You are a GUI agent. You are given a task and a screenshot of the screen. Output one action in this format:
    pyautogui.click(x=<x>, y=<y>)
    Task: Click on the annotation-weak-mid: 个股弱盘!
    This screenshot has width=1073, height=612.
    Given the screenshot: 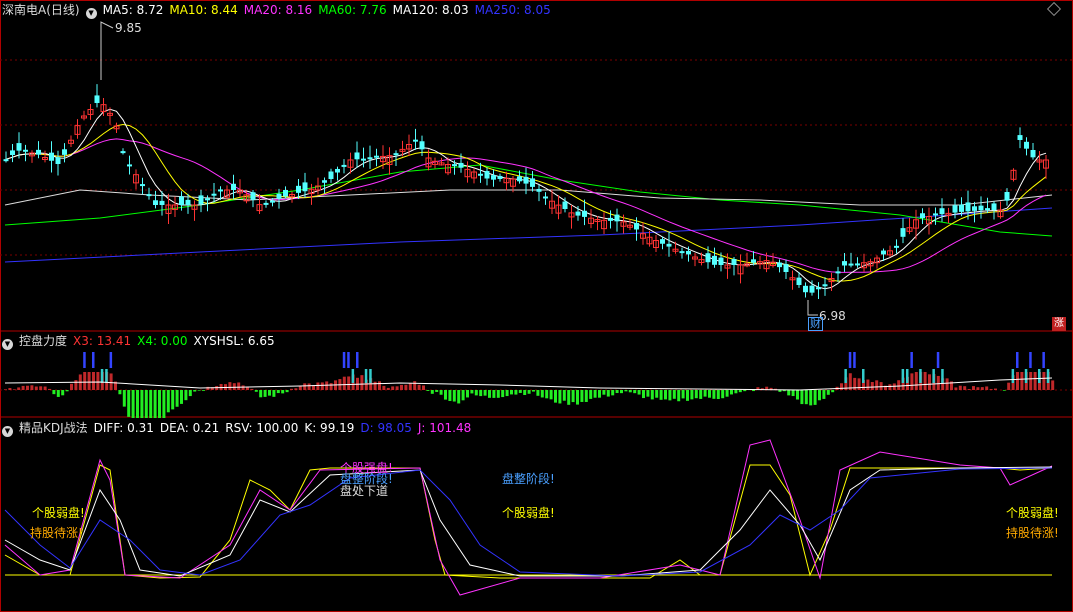 What is the action you would take?
    pyautogui.click(x=528, y=513)
    